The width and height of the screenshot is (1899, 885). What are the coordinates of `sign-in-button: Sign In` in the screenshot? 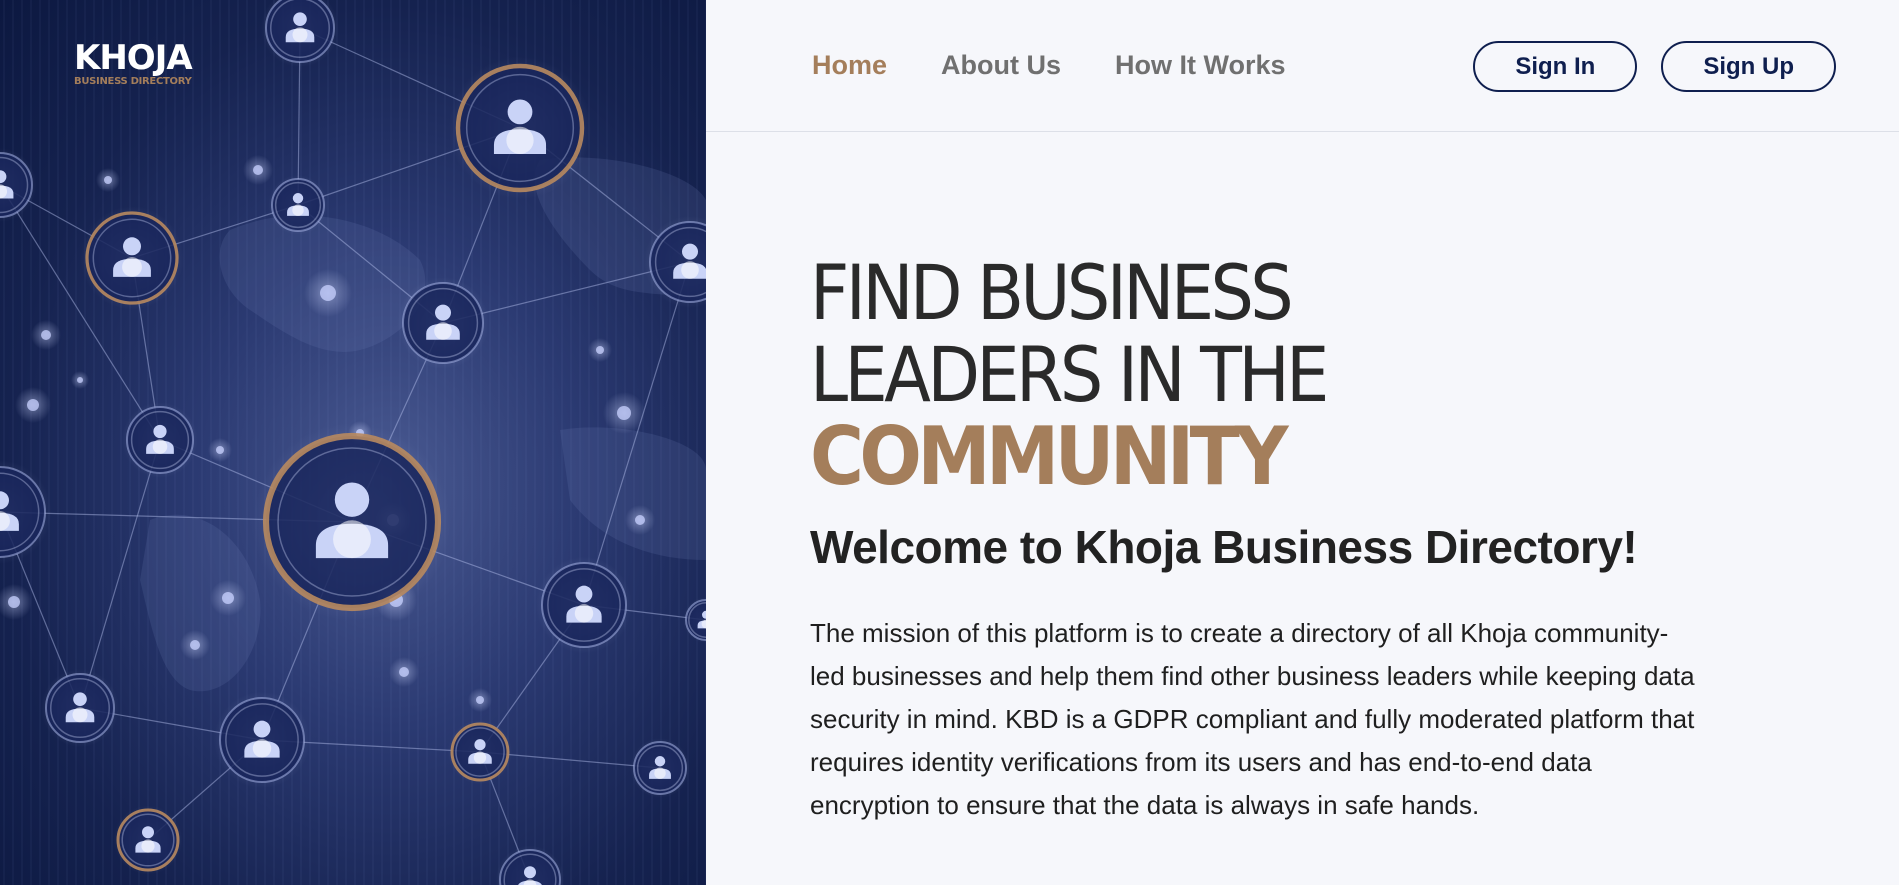 It's located at (1555, 66).